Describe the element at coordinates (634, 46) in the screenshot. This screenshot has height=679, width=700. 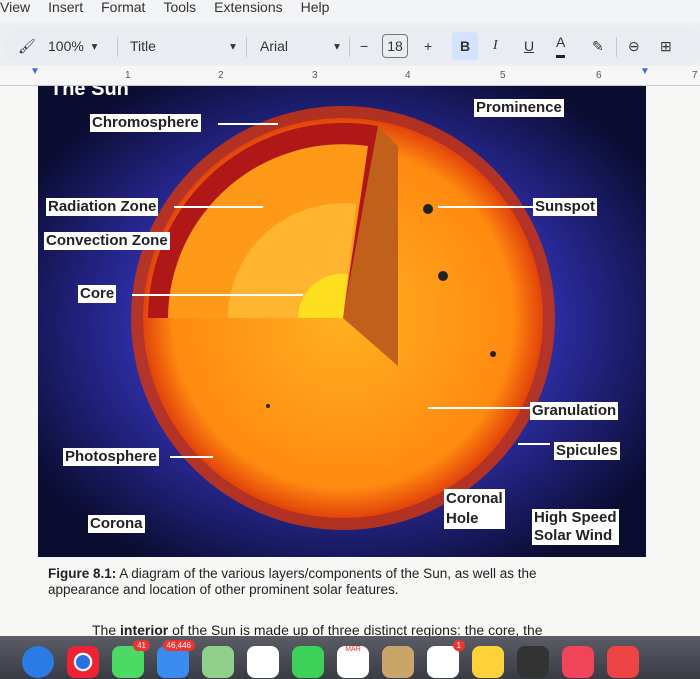
I see `link-icon: ⊖` at that location.